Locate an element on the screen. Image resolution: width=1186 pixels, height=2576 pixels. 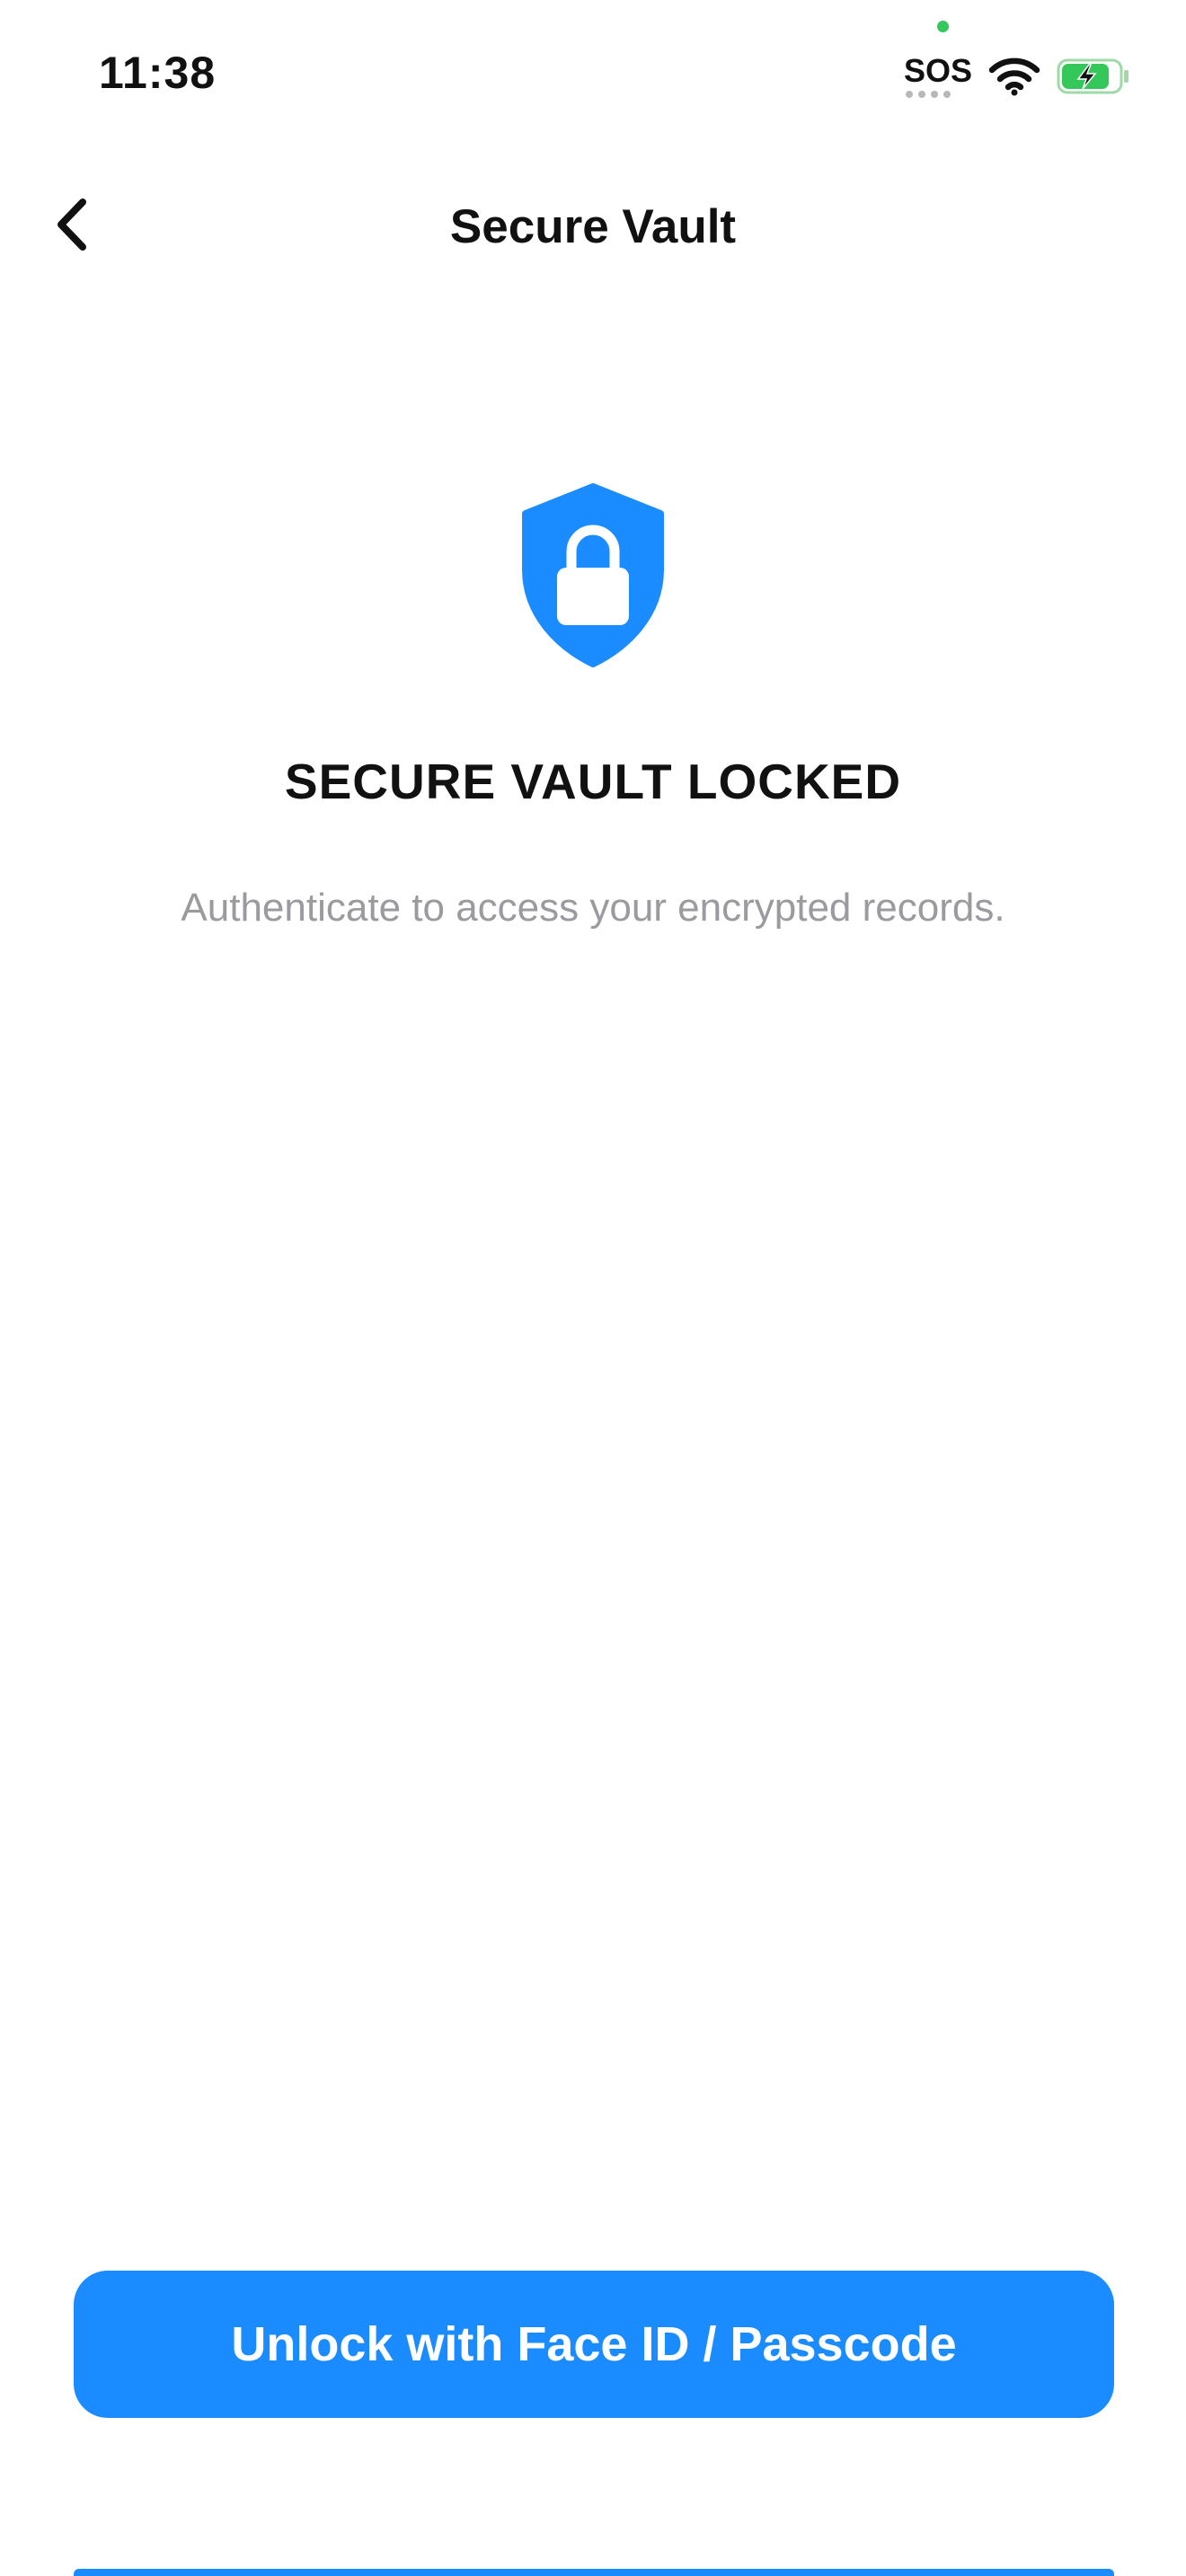
wifi-icon is located at coordinates (1014, 76).